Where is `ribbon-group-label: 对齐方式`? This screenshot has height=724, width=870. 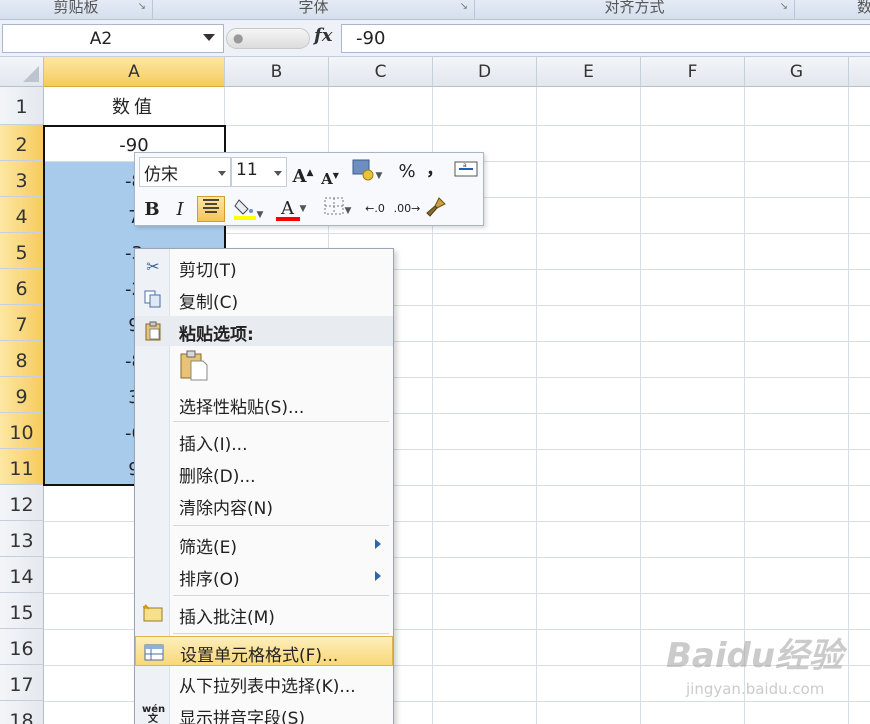 ribbon-group-label: 对齐方式 is located at coordinates (634, 8).